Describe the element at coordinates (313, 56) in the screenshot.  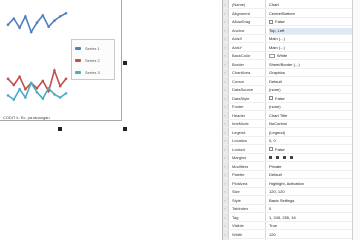
I see `property-value: White` at that location.